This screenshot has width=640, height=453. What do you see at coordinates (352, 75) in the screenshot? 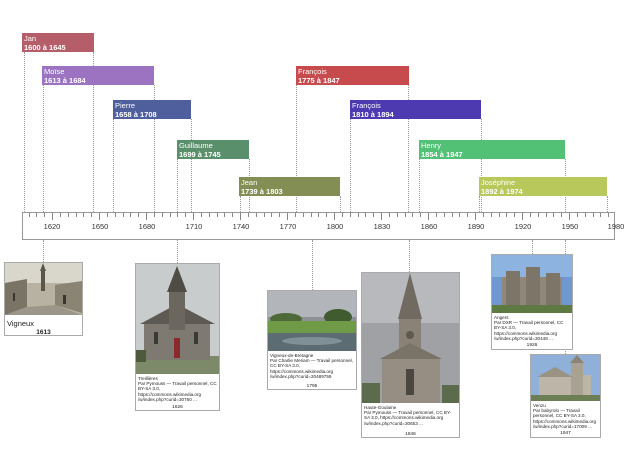
I see `person-bar: François 1775 à 1847` at bounding box center [352, 75].